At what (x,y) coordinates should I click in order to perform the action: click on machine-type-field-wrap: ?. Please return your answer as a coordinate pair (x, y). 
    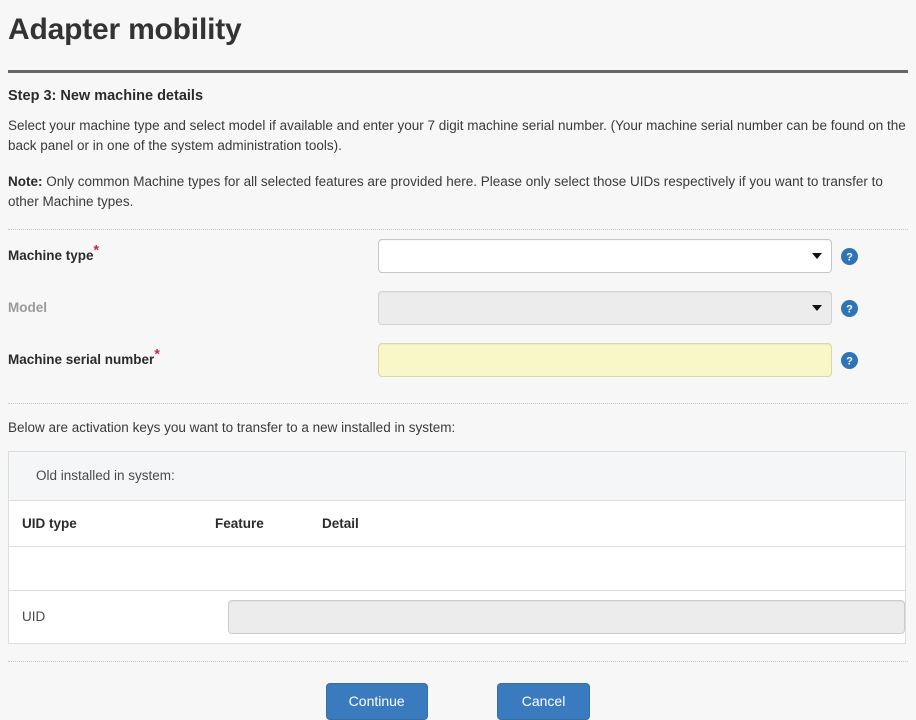
    Looking at the image, I should click on (618, 256).